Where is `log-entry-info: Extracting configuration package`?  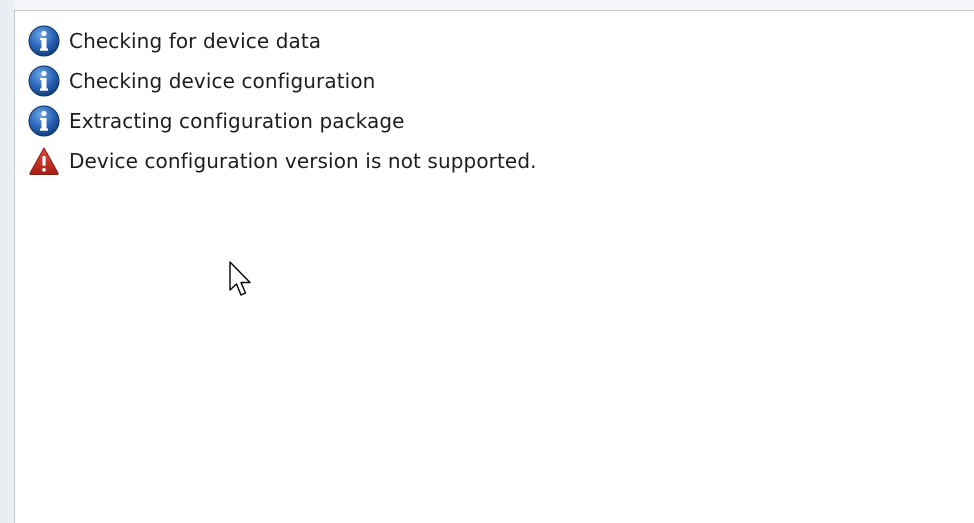
log-entry-info: Extracting configuration package is located at coordinates (501, 121).